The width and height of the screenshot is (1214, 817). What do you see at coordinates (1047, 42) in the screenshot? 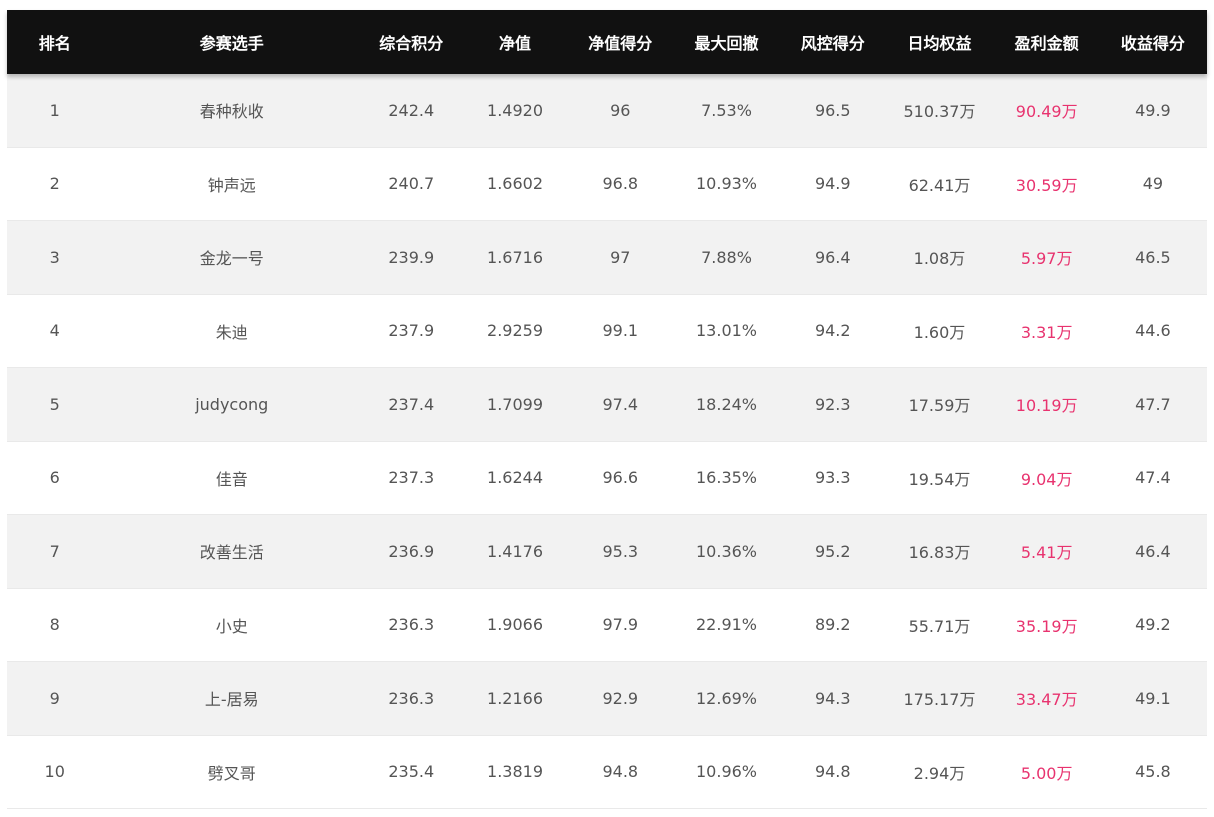
I see `header-profit-amount: 盈利金额` at bounding box center [1047, 42].